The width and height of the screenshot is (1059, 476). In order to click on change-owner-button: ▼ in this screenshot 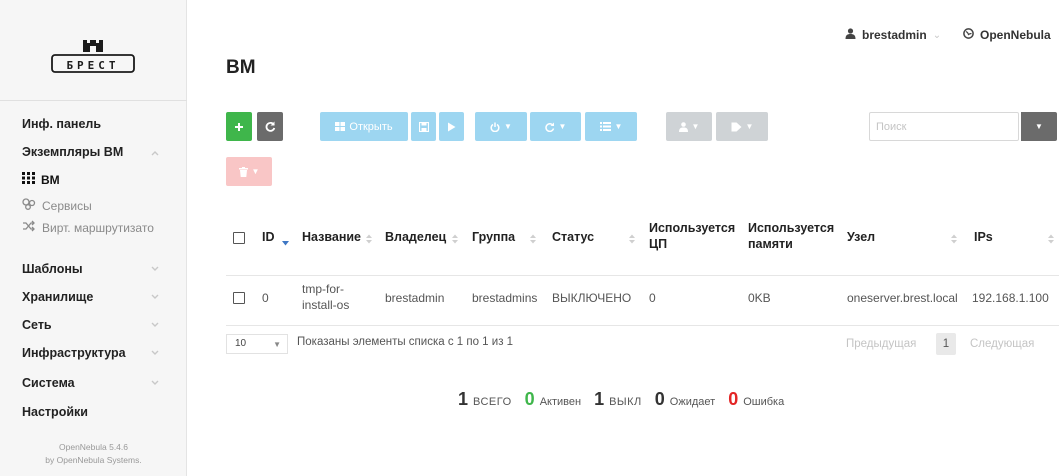, I will do `click(689, 126)`.